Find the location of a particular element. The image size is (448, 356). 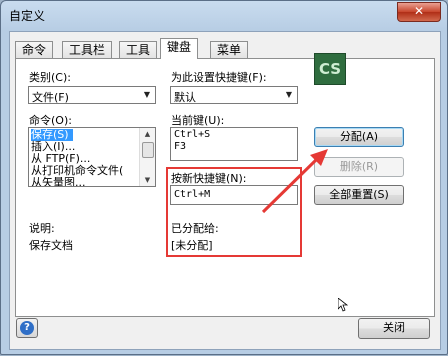

annotation-arrow-icon is located at coordinates (294, 181).